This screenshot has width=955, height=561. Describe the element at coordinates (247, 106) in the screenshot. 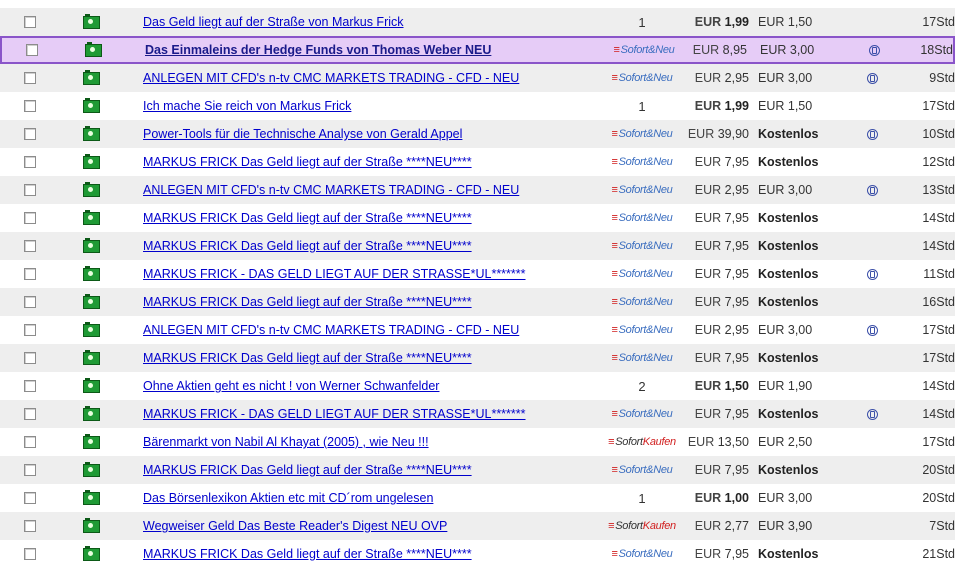

I see `listing-title-link: Ich mache Sie reich von Markus Frick` at that location.